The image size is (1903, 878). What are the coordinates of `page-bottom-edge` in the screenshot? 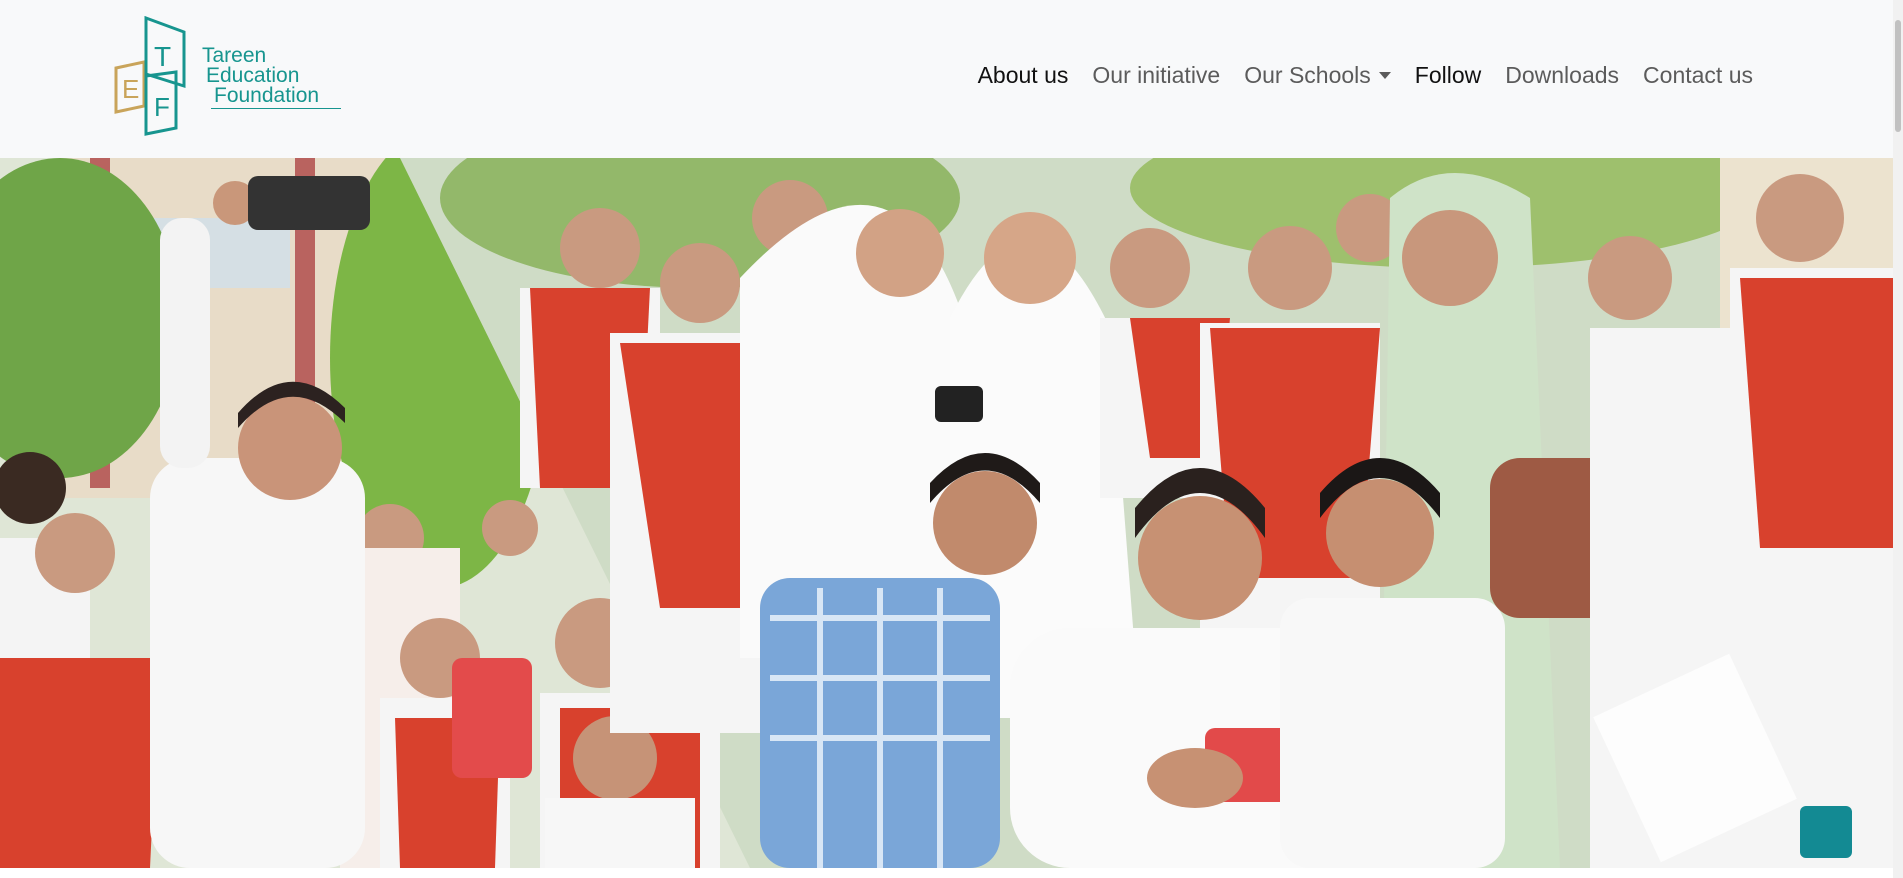 It's located at (946, 873).